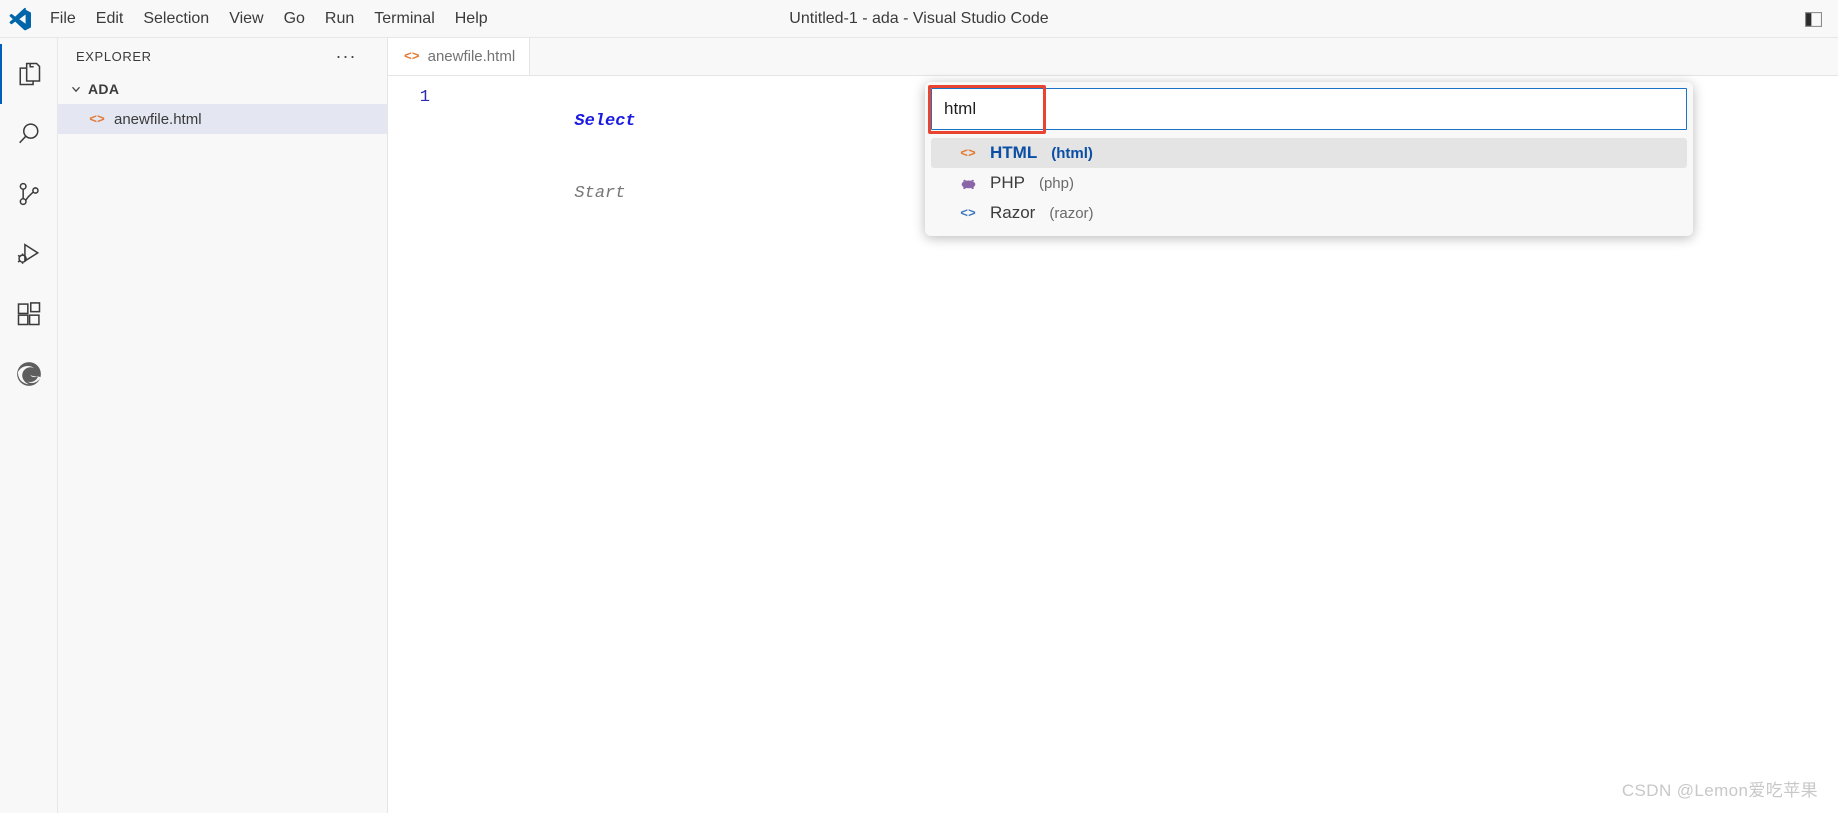 The width and height of the screenshot is (1838, 813). What do you see at coordinates (600, 193) in the screenshot?
I see `code-token-start: Start` at bounding box center [600, 193].